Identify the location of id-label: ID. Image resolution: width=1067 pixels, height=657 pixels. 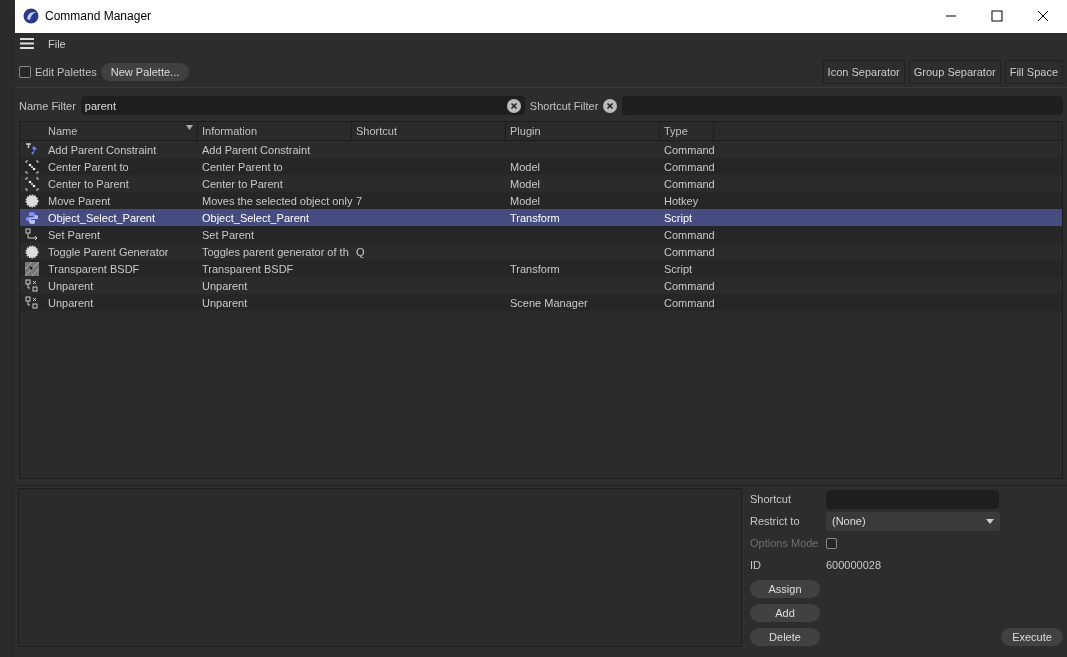
(756, 565).